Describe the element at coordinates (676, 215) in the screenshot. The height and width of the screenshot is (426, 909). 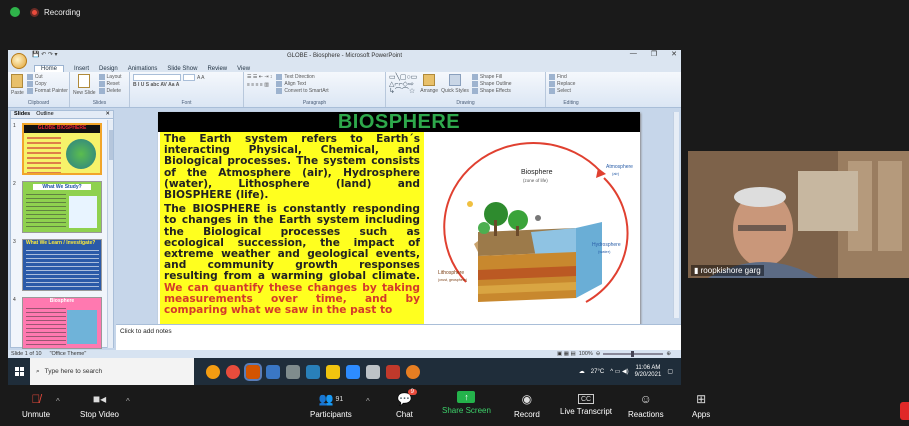
I see `slide-scrollbar` at that location.